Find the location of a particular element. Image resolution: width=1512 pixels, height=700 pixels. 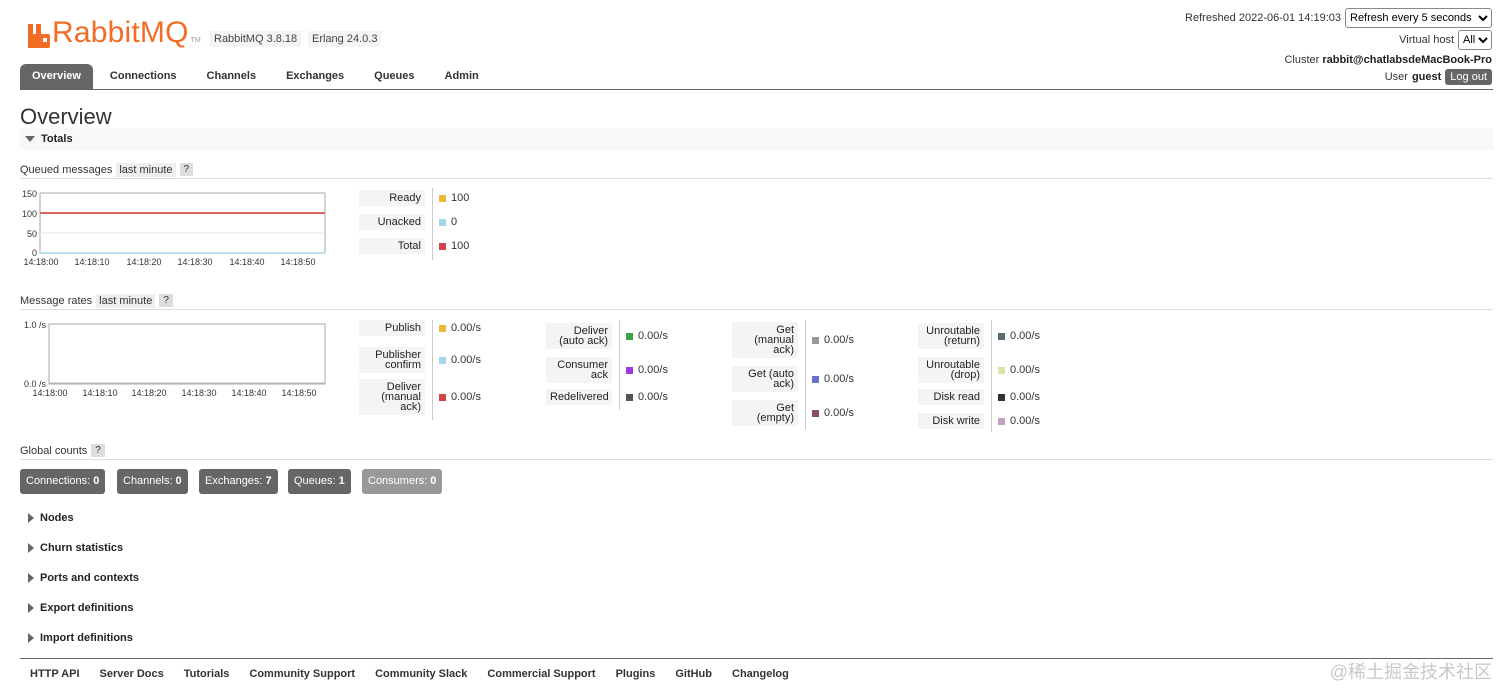

x-tick: 14:18:10 is located at coordinates (91, 262).